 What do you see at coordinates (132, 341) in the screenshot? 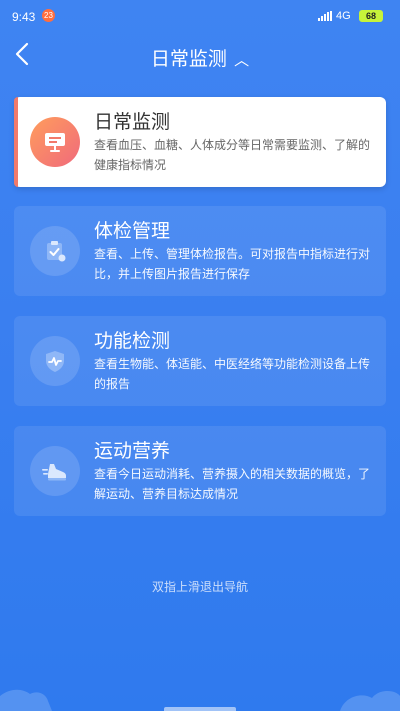
I see `card-title: 功能检测` at bounding box center [132, 341].